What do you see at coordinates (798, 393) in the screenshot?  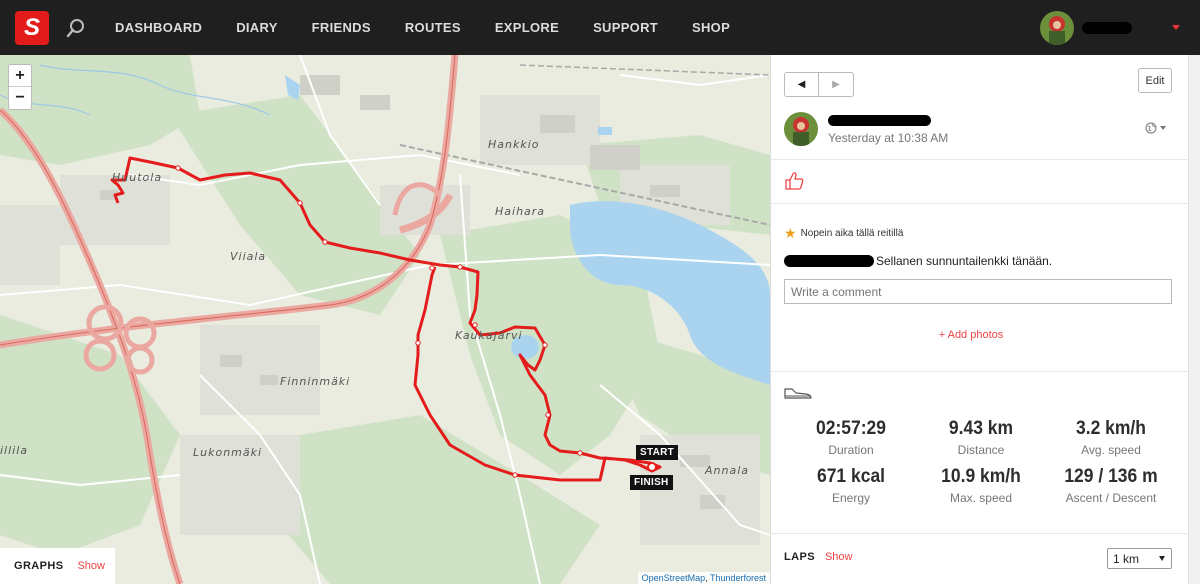 I see `running-shoe-icon` at bounding box center [798, 393].